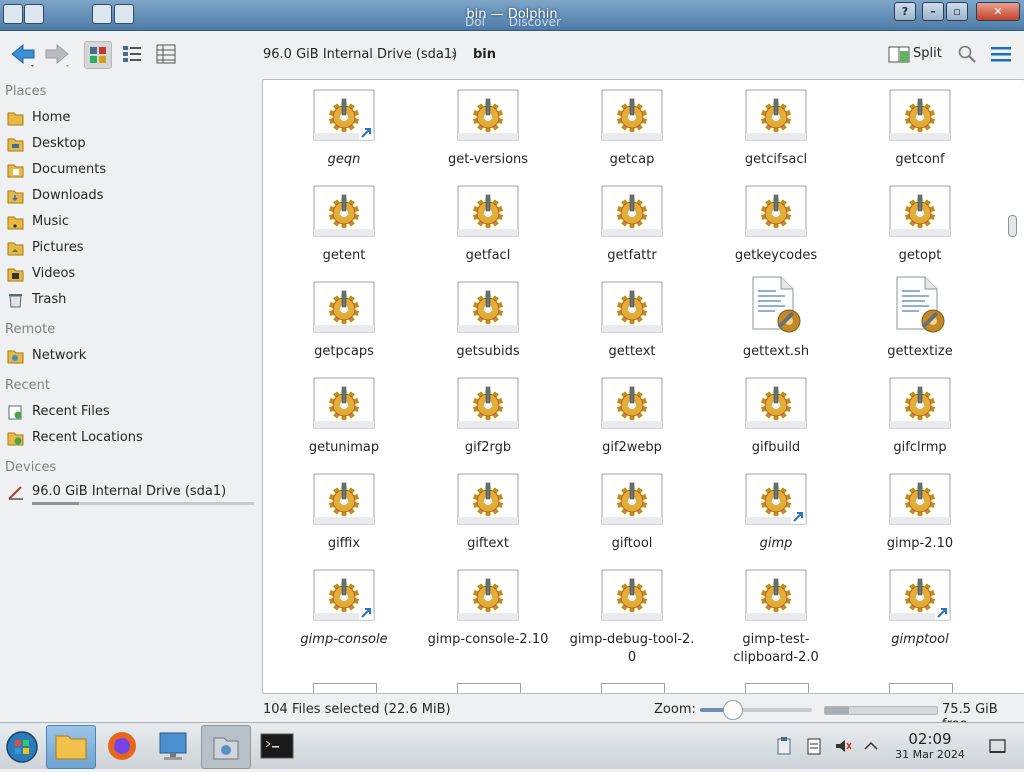  What do you see at coordinates (15, 119) in the screenshot?
I see `home-folder-icon` at bounding box center [15, 119].